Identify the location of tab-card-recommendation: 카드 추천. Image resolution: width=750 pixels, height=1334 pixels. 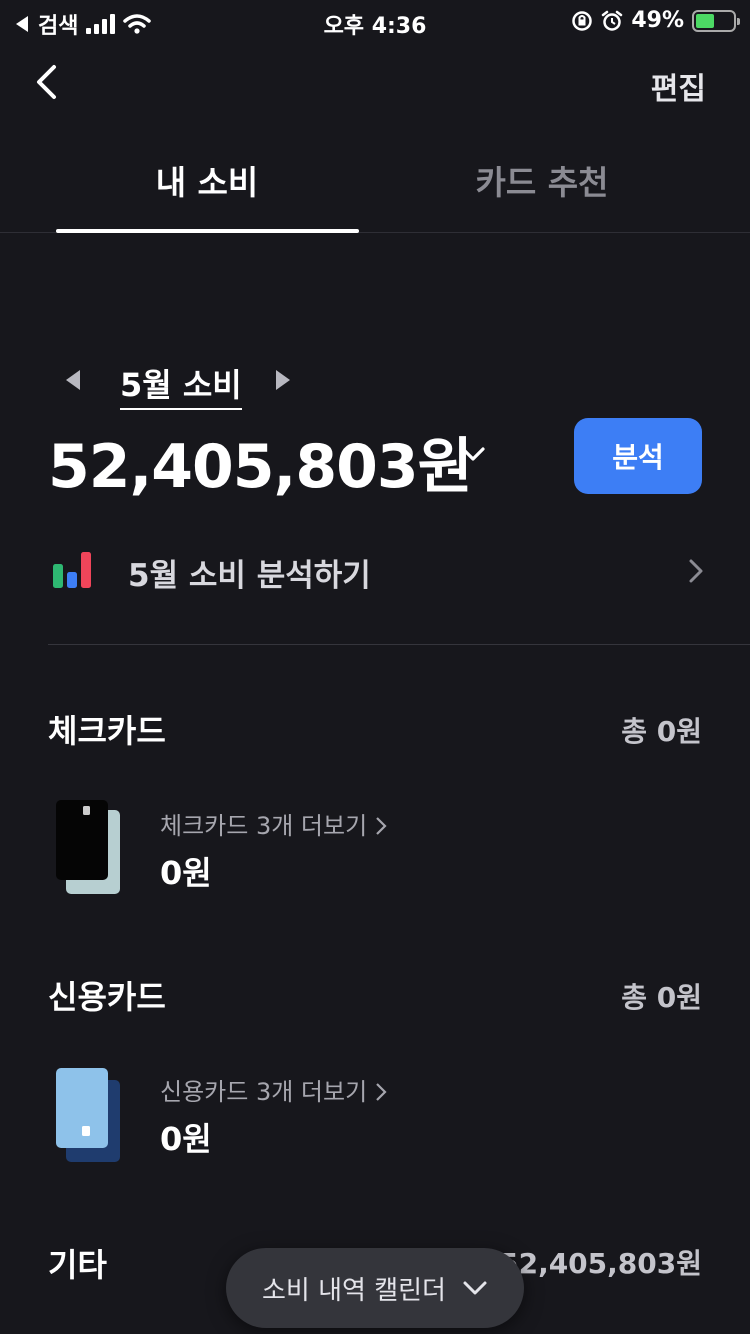
(542, 180).